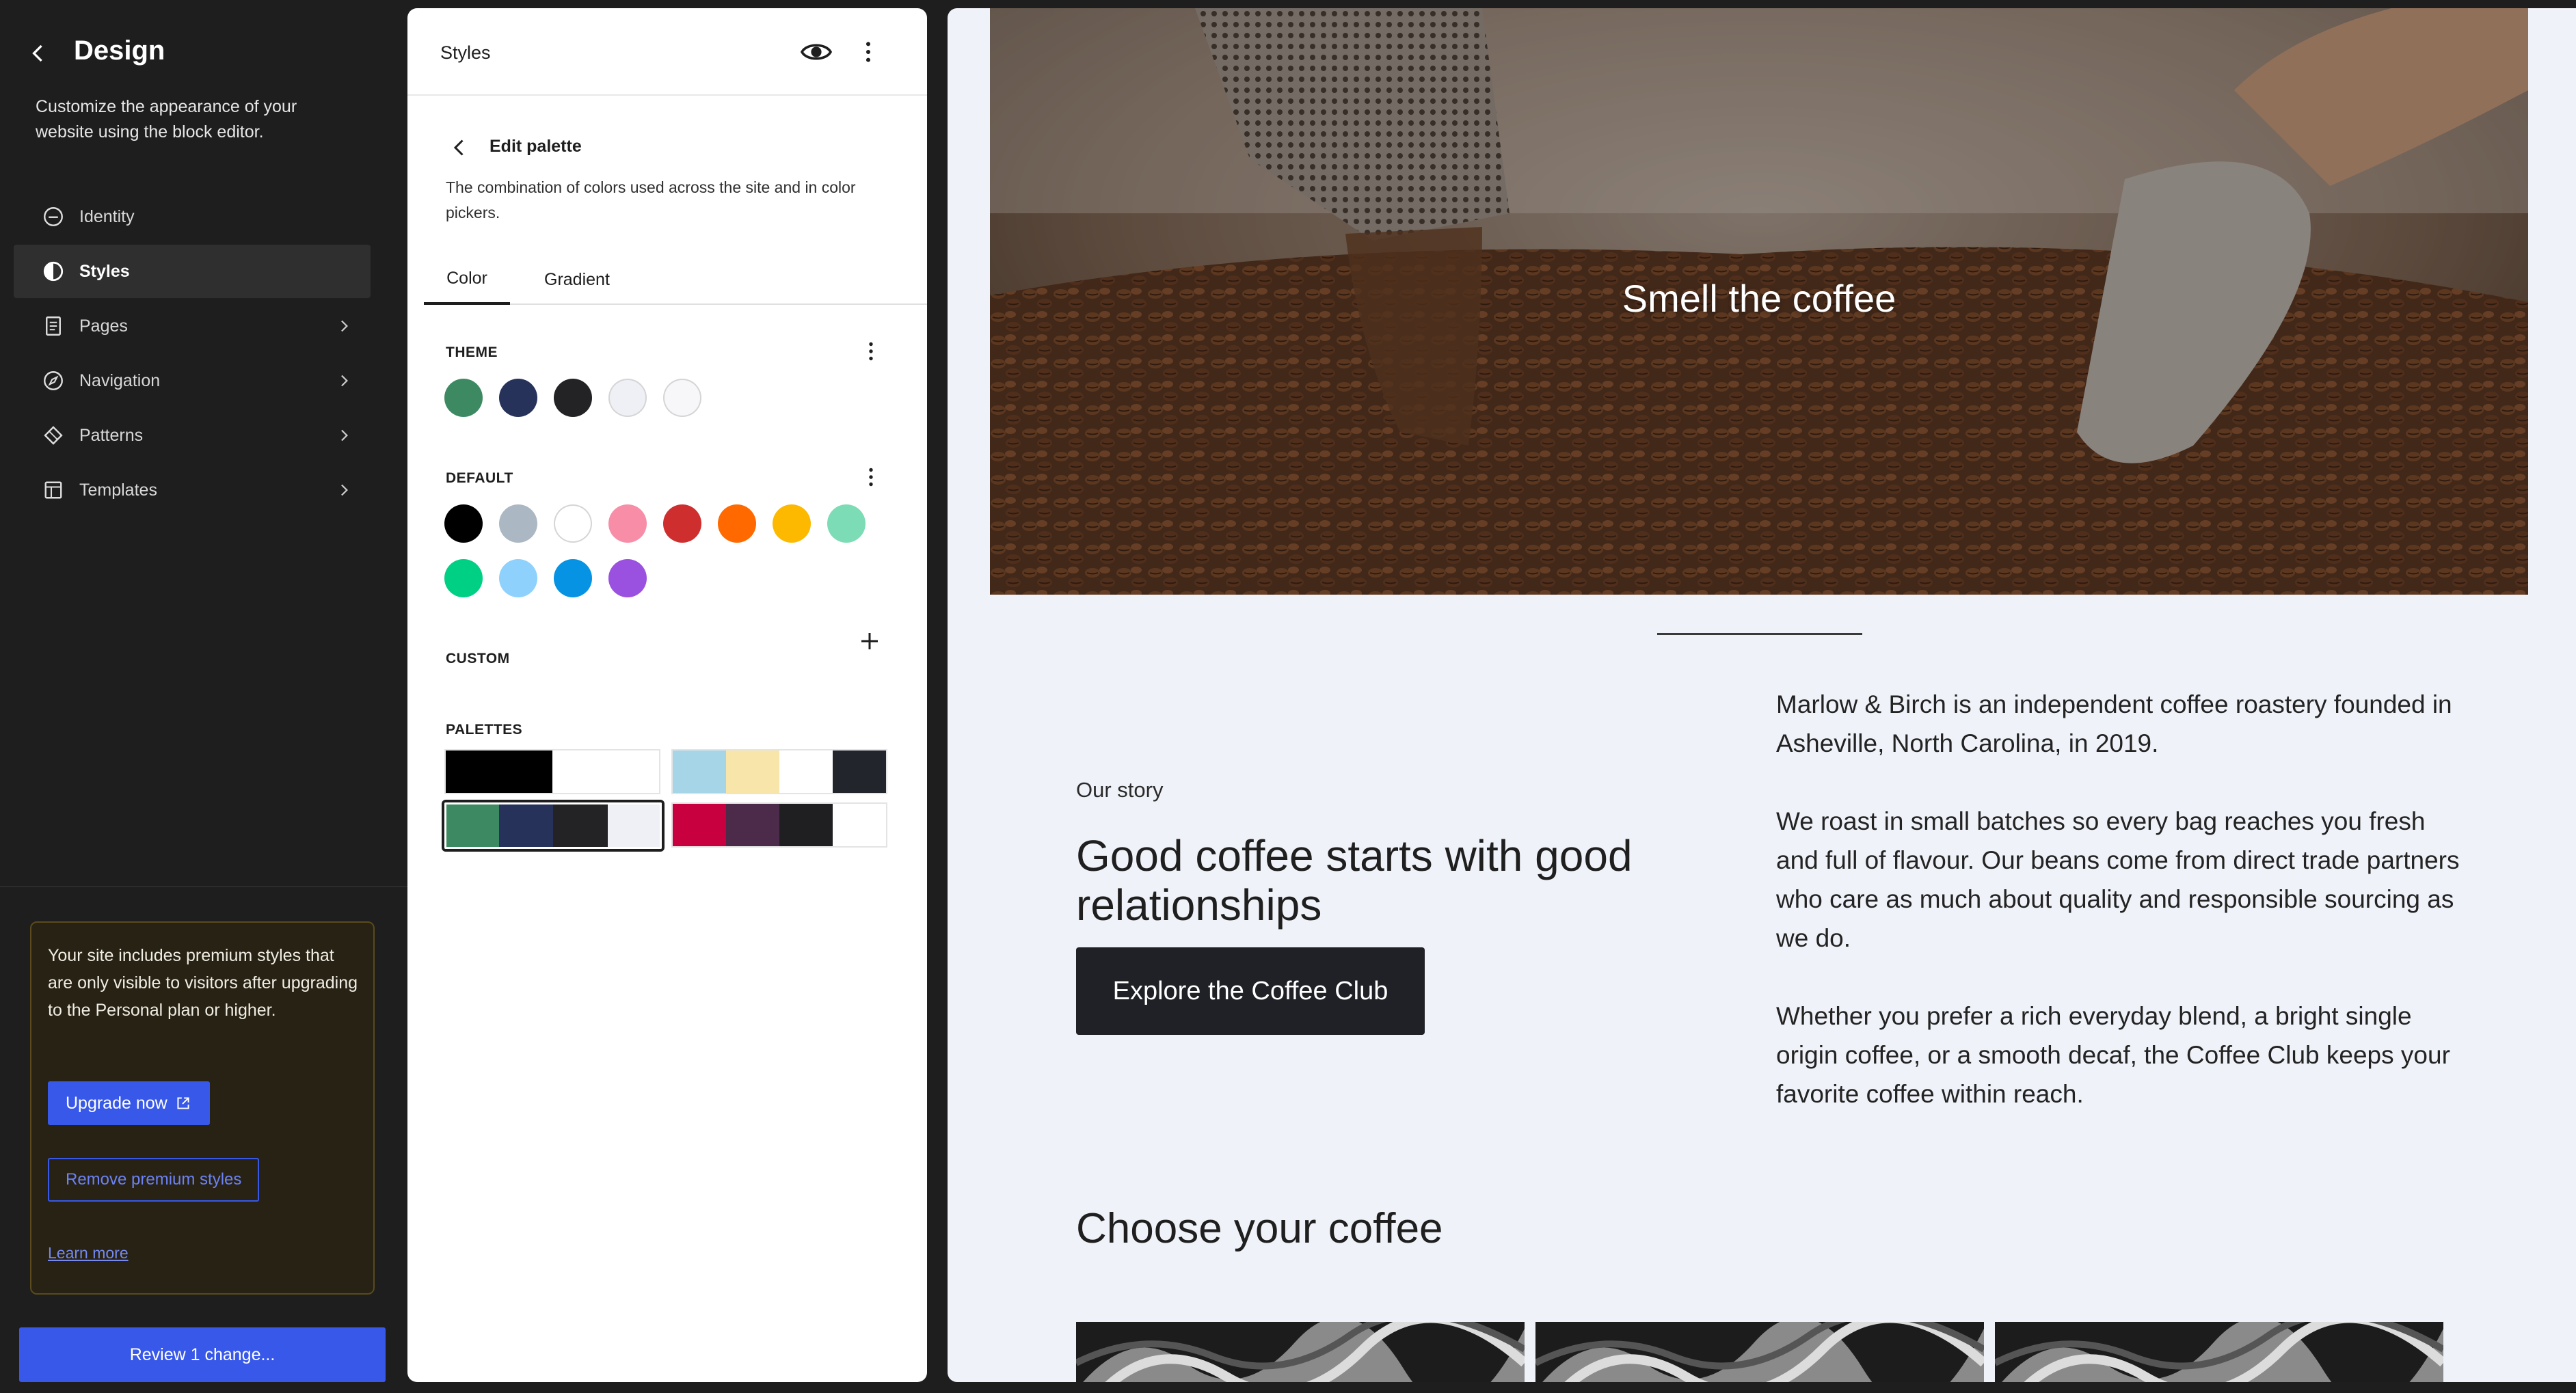  What do you see at coordinates (103, 326) in the screenshot?
I see `sidebar-item-label: Pages` at bounding box center [103, 326].